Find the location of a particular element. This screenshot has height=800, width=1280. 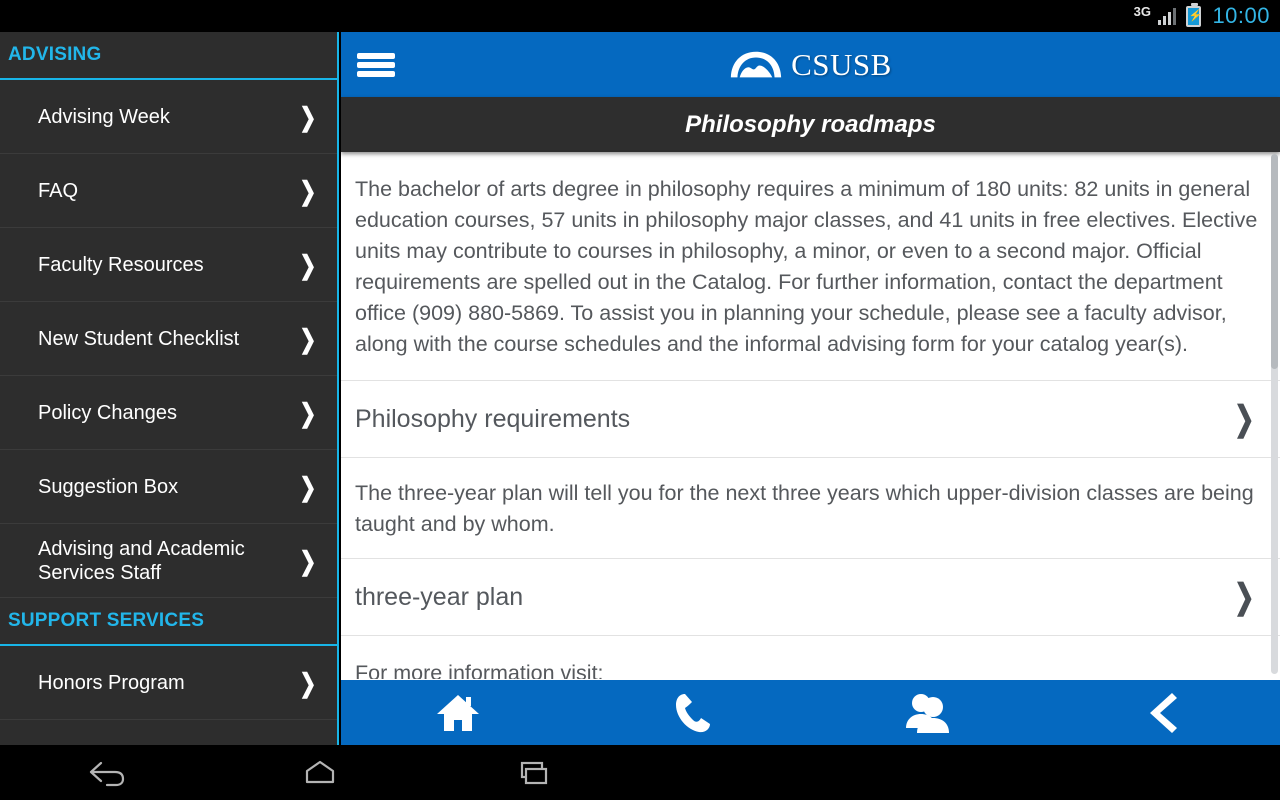

android-back-button is located at coordinates (106, 772).